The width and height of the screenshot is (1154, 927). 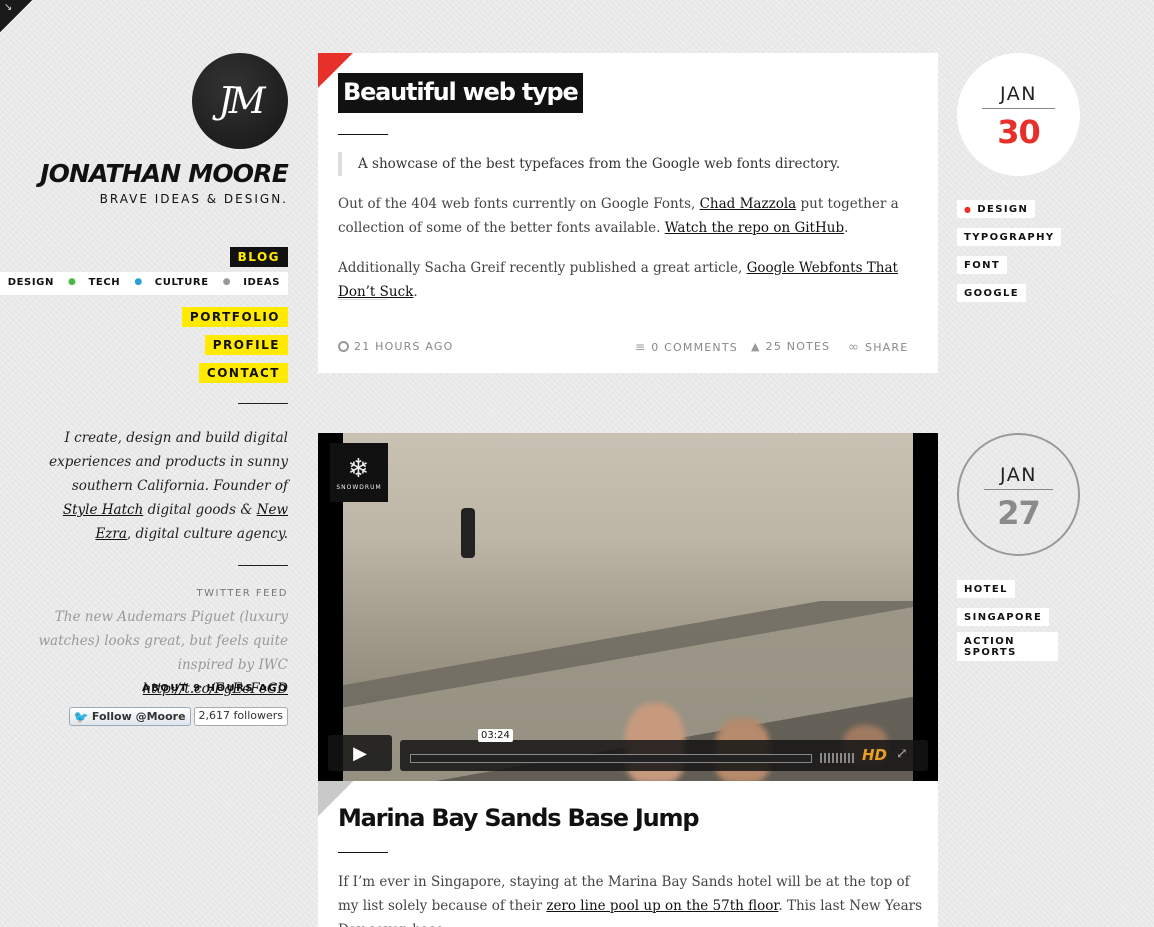 I want to click on control-bar: 03:24 HD ⤢, so click(x=664, y=750).